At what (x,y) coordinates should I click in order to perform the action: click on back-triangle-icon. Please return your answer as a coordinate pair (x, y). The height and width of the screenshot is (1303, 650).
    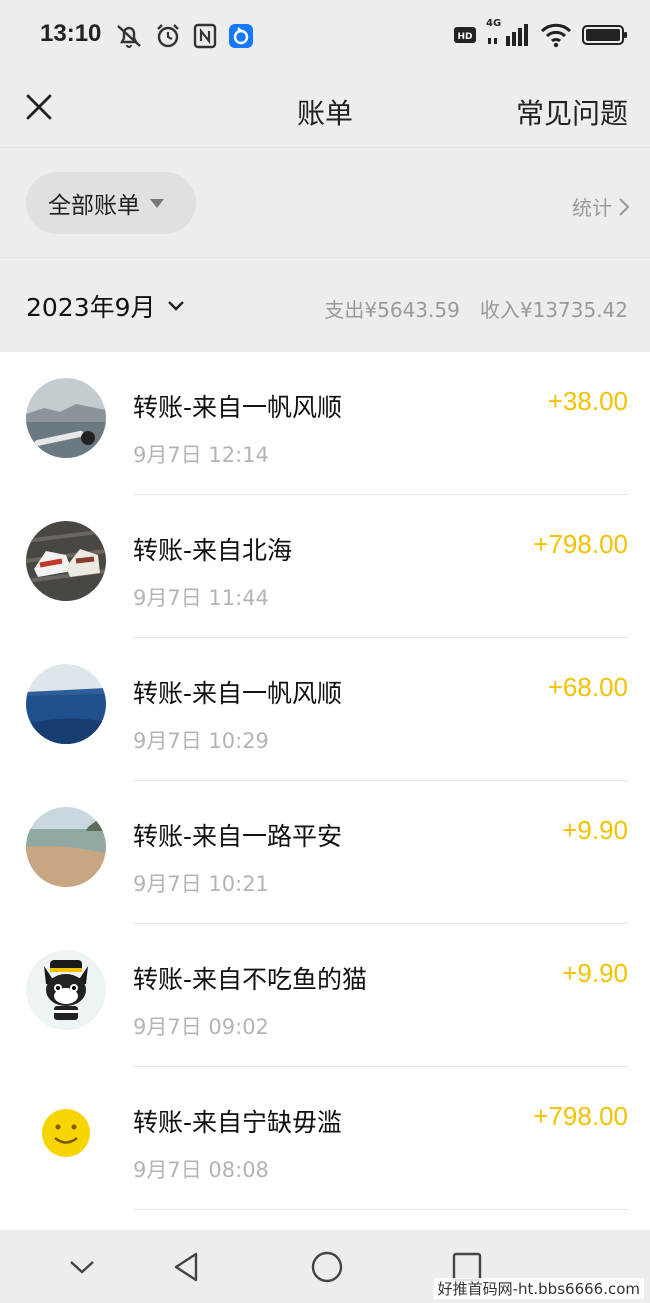
    Looking at the image, I should click on (187, 1267).